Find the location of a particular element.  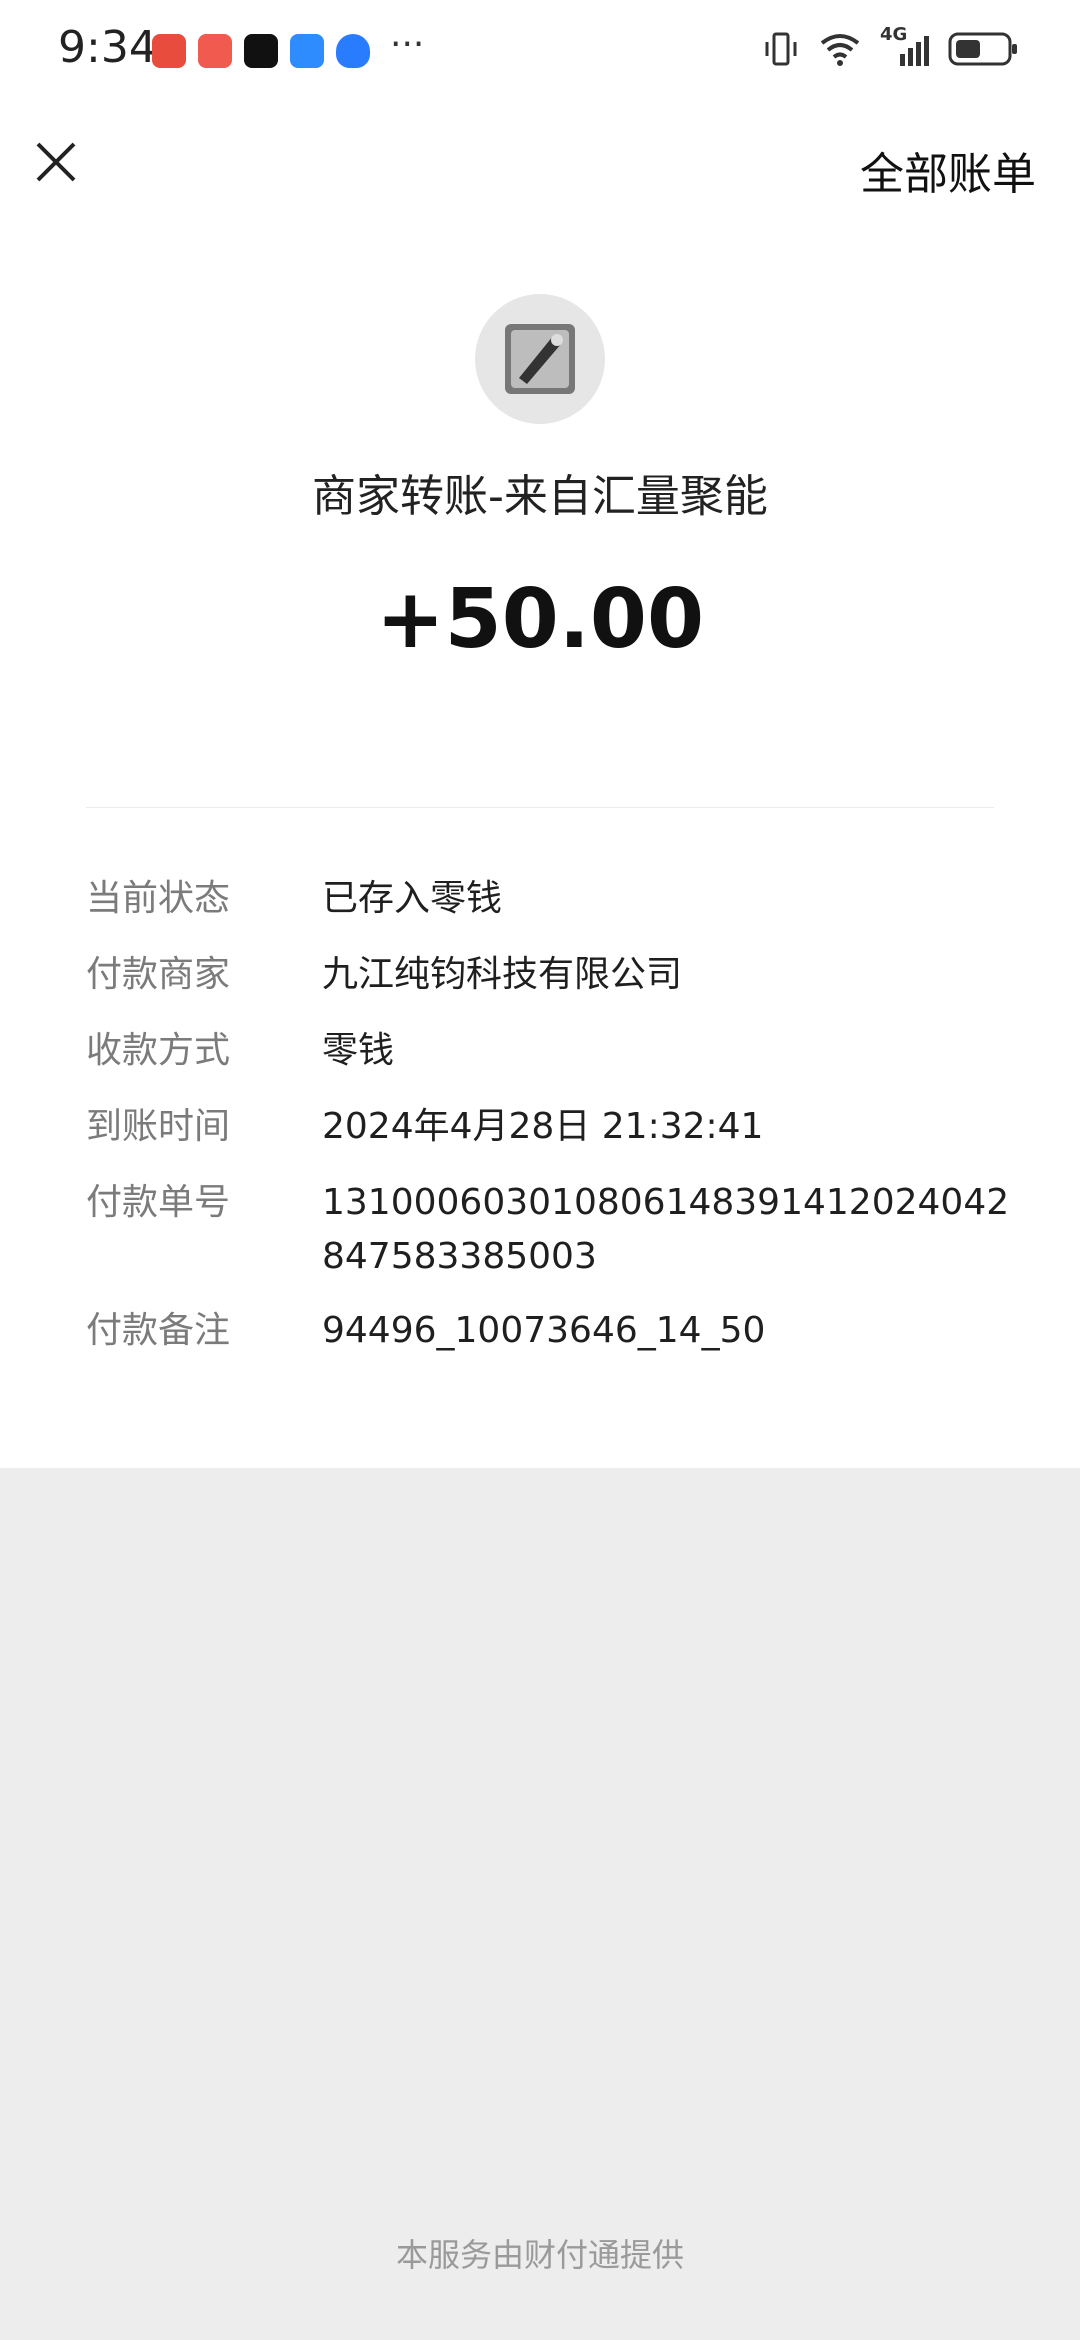

status-indicators: 4G is located at coordinates (881, 46).